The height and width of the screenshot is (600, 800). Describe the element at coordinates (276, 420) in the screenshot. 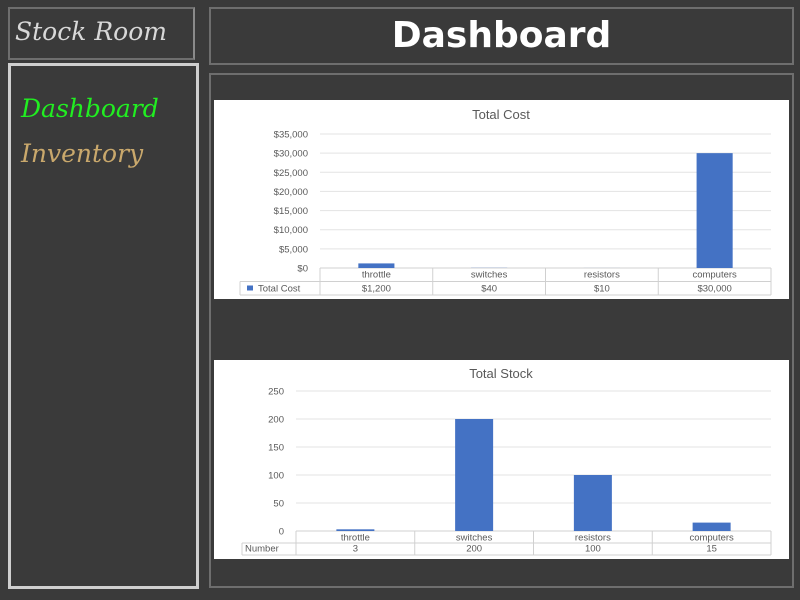

I see `y-tick-label: 200` at that location.